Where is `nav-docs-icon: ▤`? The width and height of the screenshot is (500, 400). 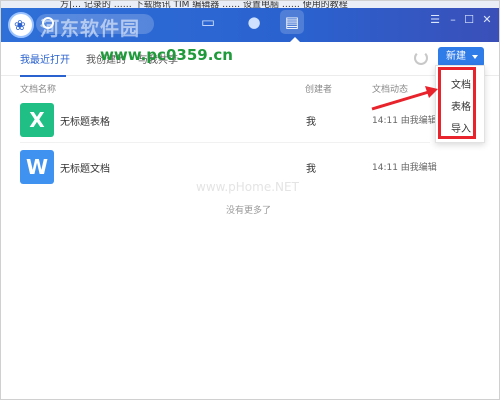
nav-docs-icon: ▤ is located at coordinates (292, 26).